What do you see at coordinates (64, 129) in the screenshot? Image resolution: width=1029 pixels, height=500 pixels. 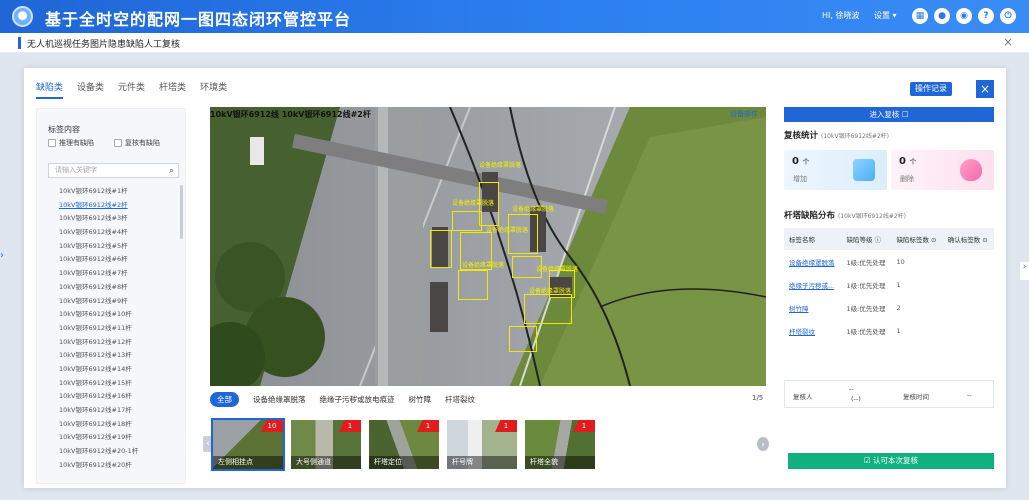 I see `label-content-title: 标签内容` at bounding box center [64, 129].